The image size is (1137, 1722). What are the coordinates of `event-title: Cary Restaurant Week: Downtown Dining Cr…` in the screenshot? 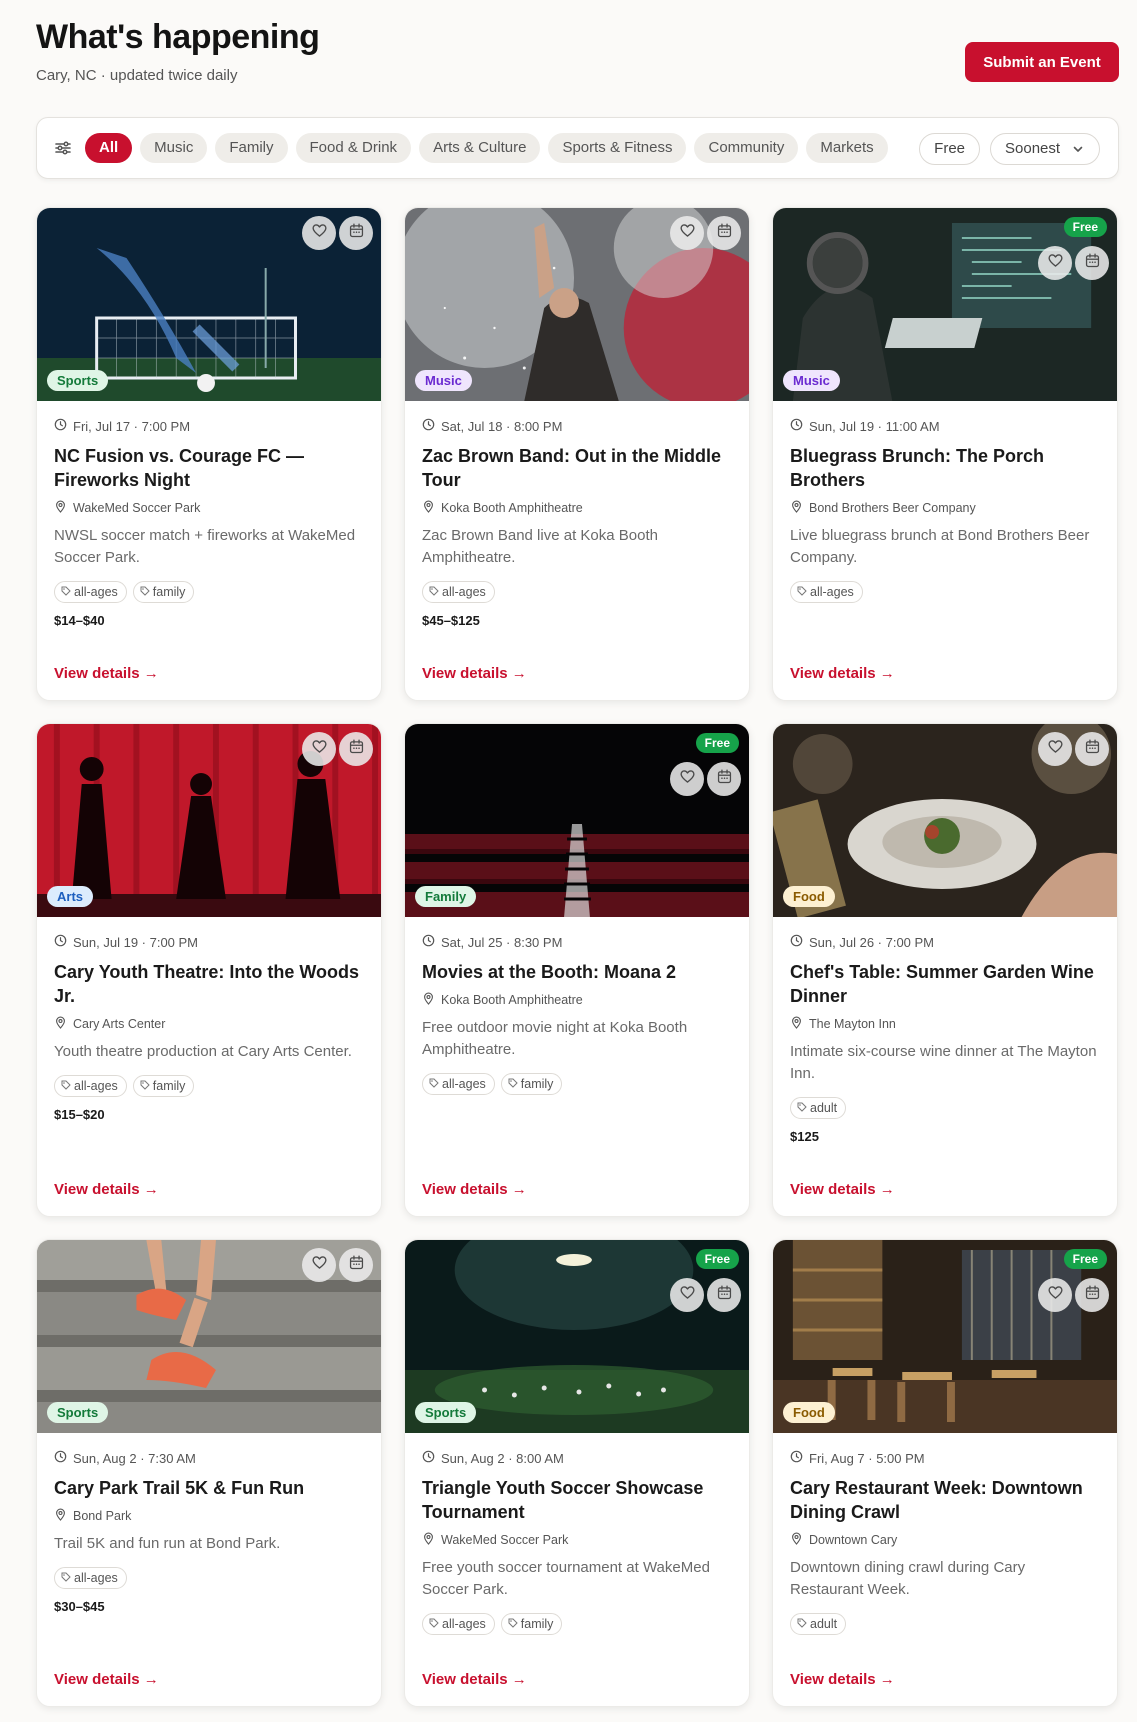 It's located at (945, 1500).